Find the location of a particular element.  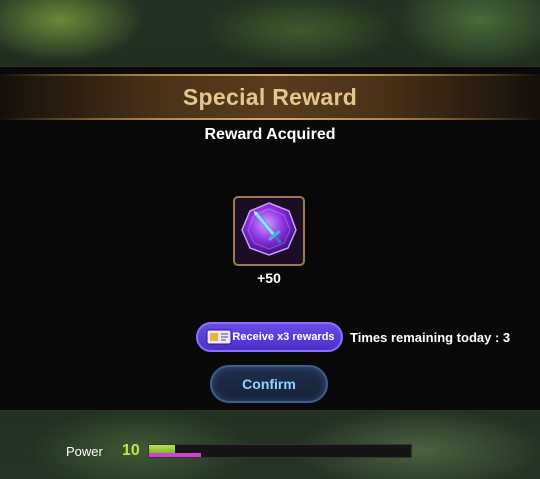

dialog-title: Special Reward is located at coordinates (270, 96).